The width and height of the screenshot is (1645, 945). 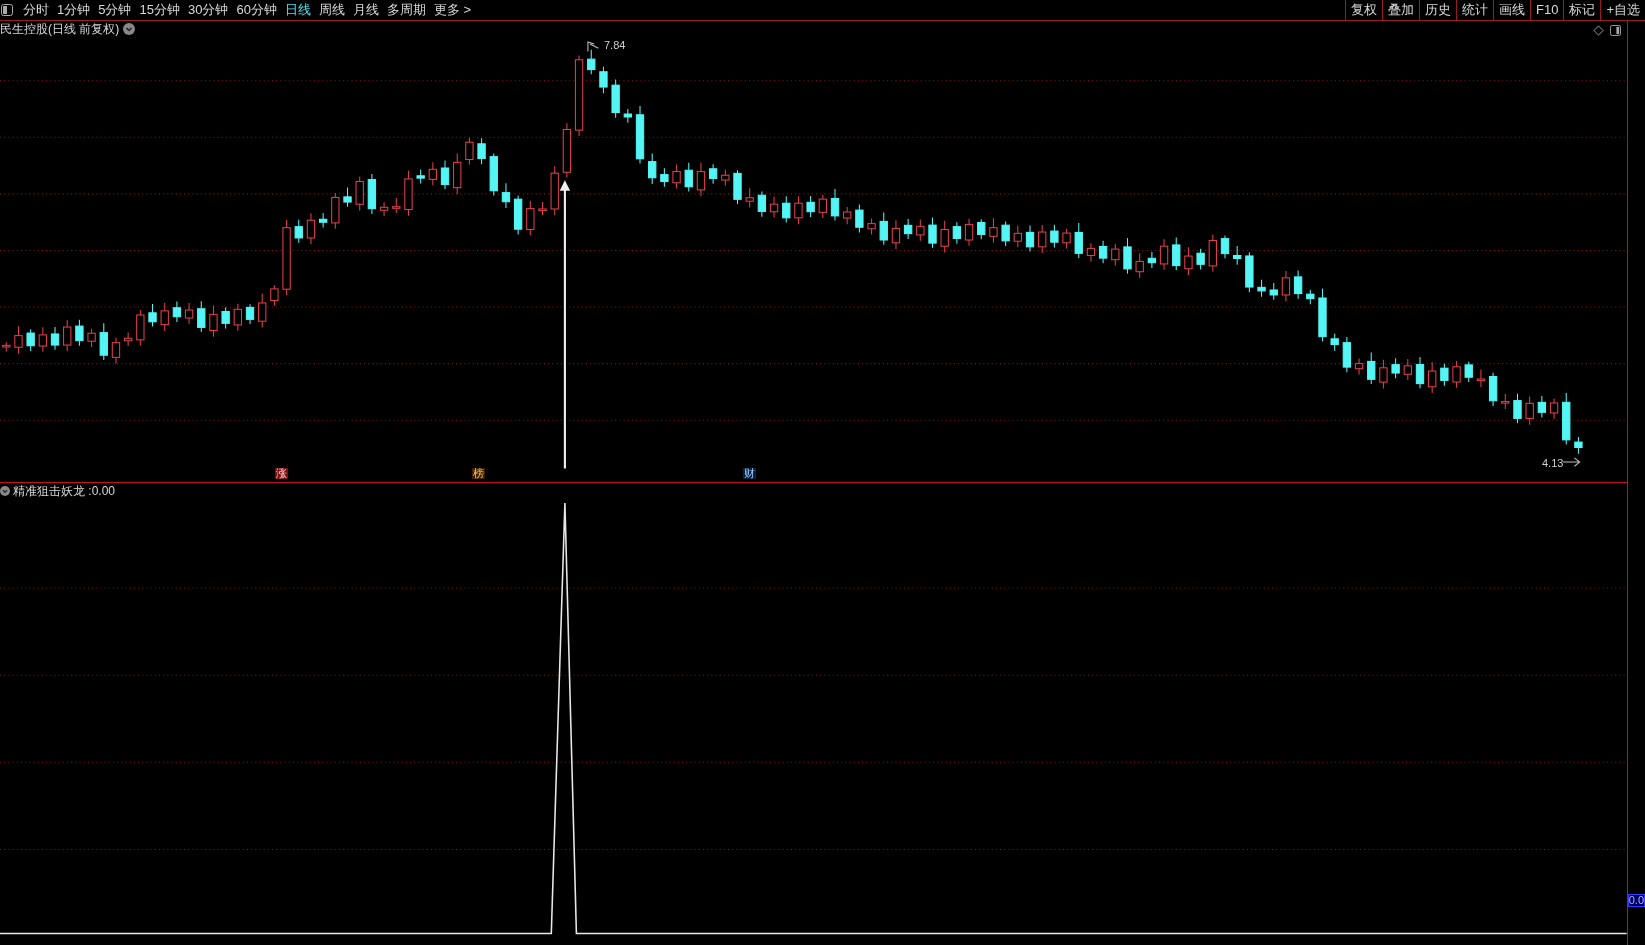 I want to click on toolbar-button: F10, so click(x=1547, y=10).